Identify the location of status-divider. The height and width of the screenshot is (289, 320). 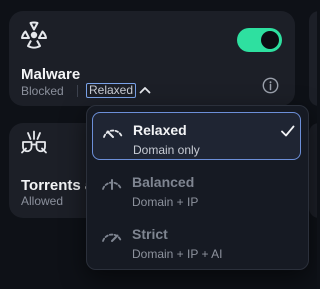
(77, 91).